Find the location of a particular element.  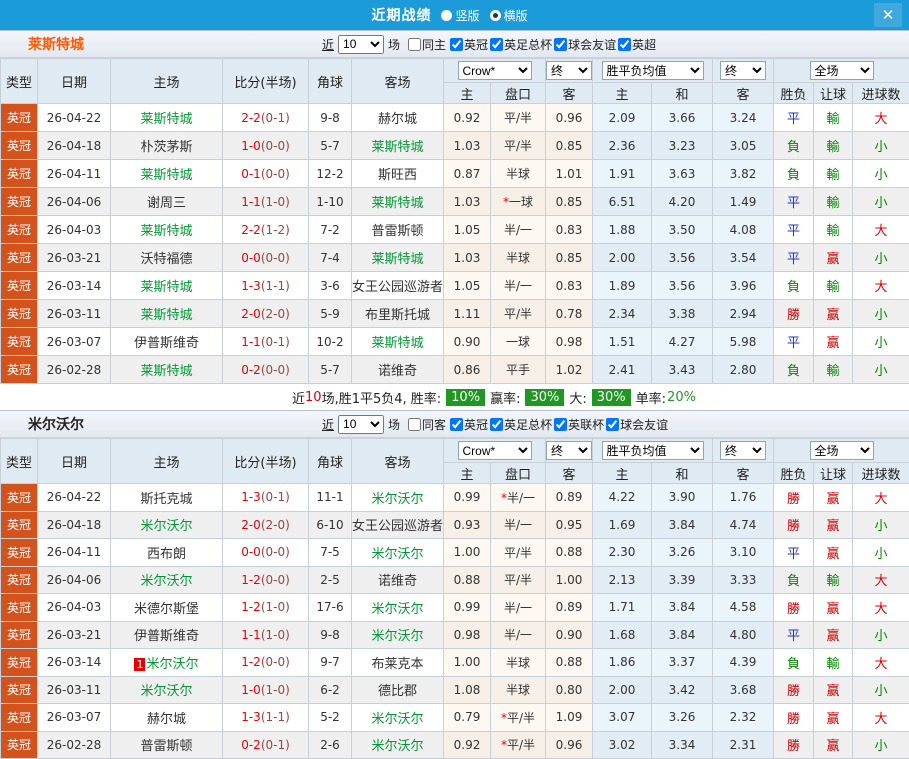

handicap-line: 半/一 is located at coordinates (518, 286).